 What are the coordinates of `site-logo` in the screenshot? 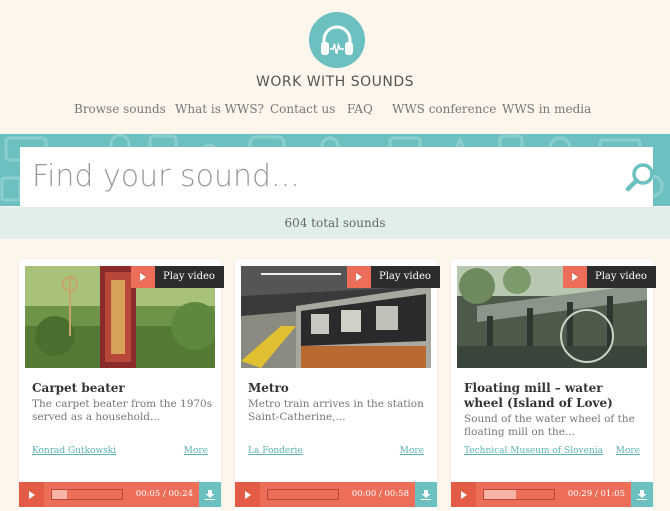 It's located at (337, 40).